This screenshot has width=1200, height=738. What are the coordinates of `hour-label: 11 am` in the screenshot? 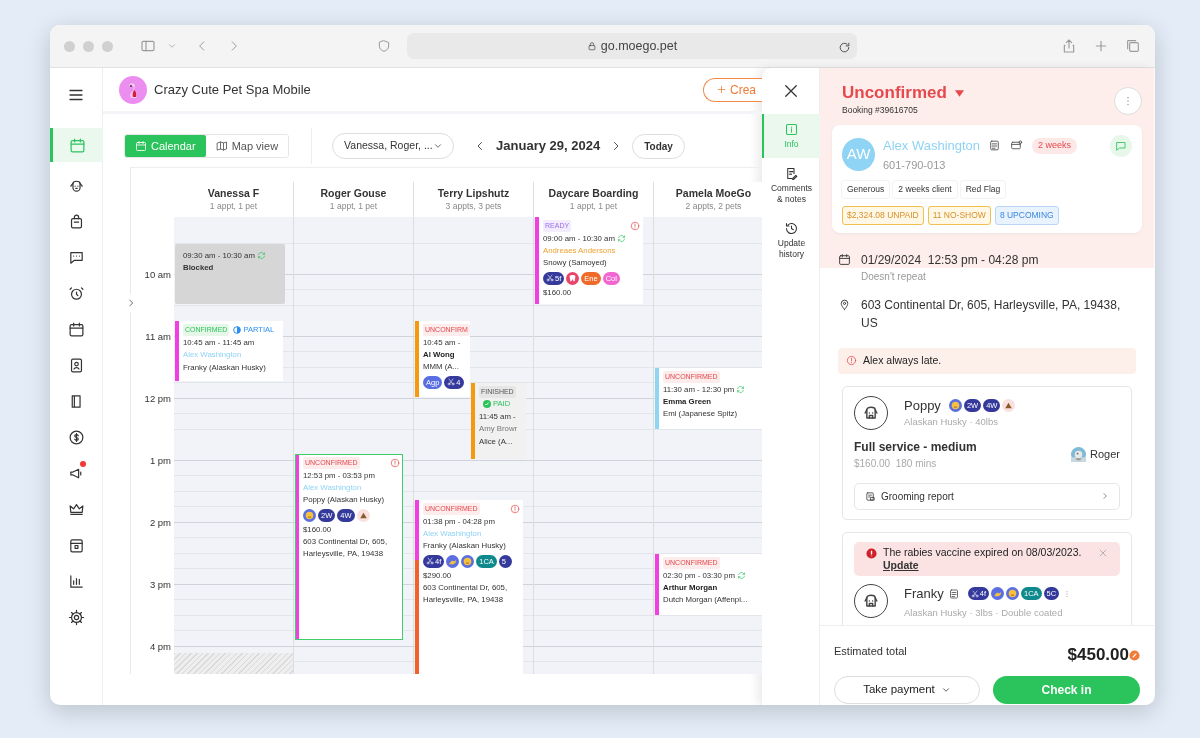 It's located at (158, 336).